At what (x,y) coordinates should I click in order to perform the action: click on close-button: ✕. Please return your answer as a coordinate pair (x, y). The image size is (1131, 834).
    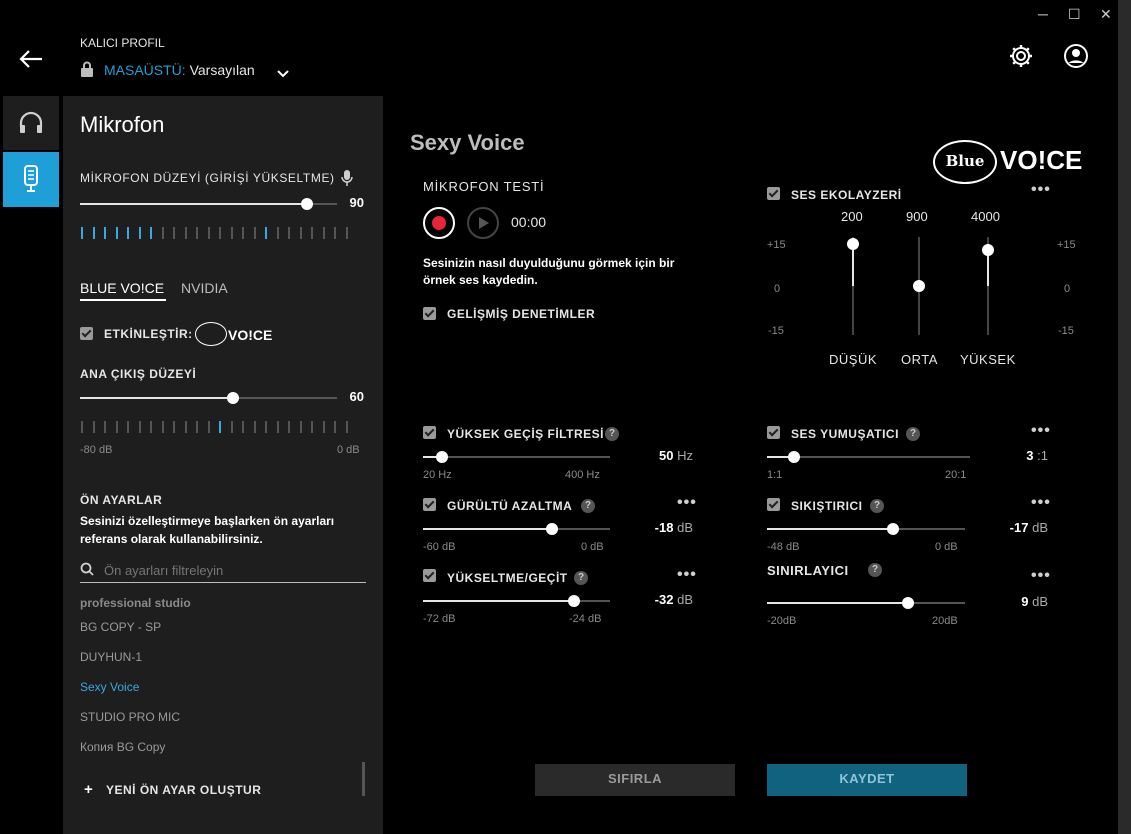
    Looking at the image, I should click on (1106, 14).